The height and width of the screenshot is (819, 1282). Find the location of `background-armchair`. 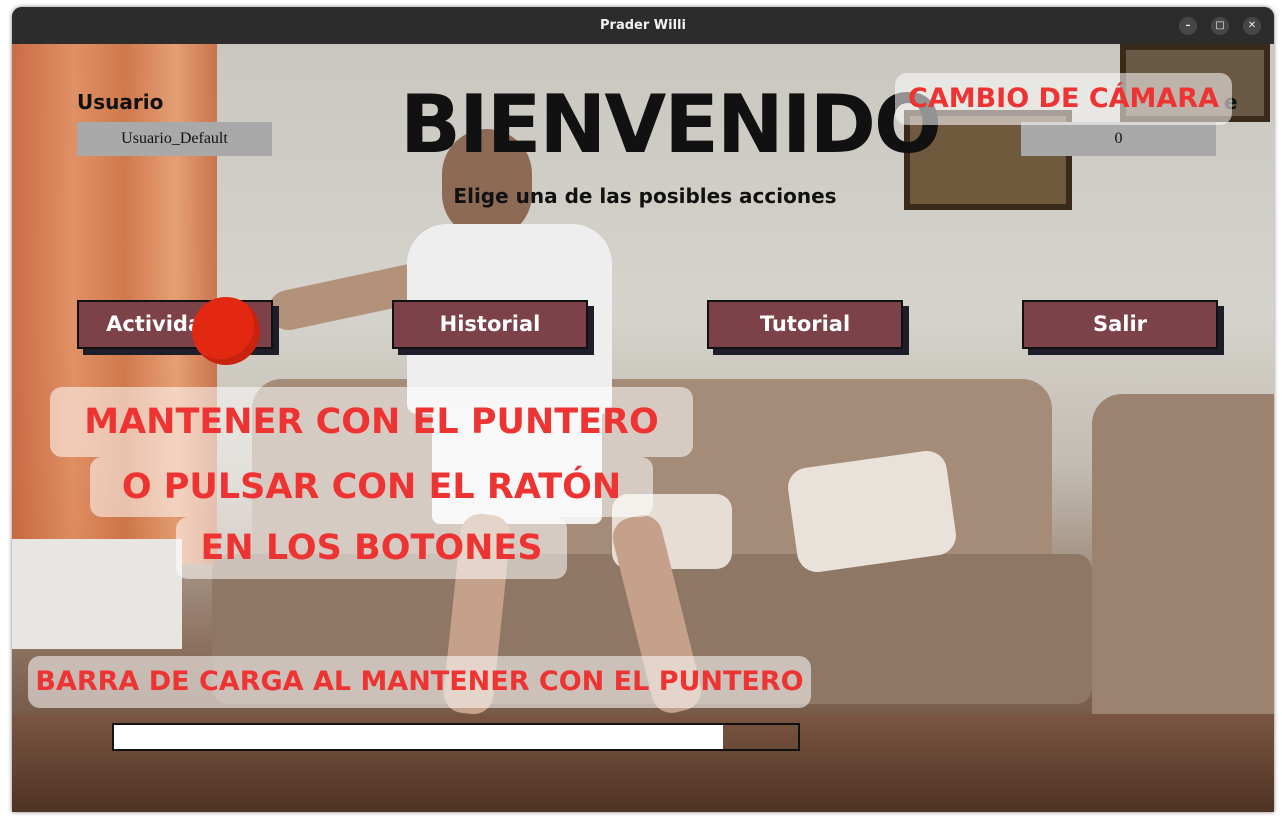

background-armchair is located at coordinates (1183, 564).